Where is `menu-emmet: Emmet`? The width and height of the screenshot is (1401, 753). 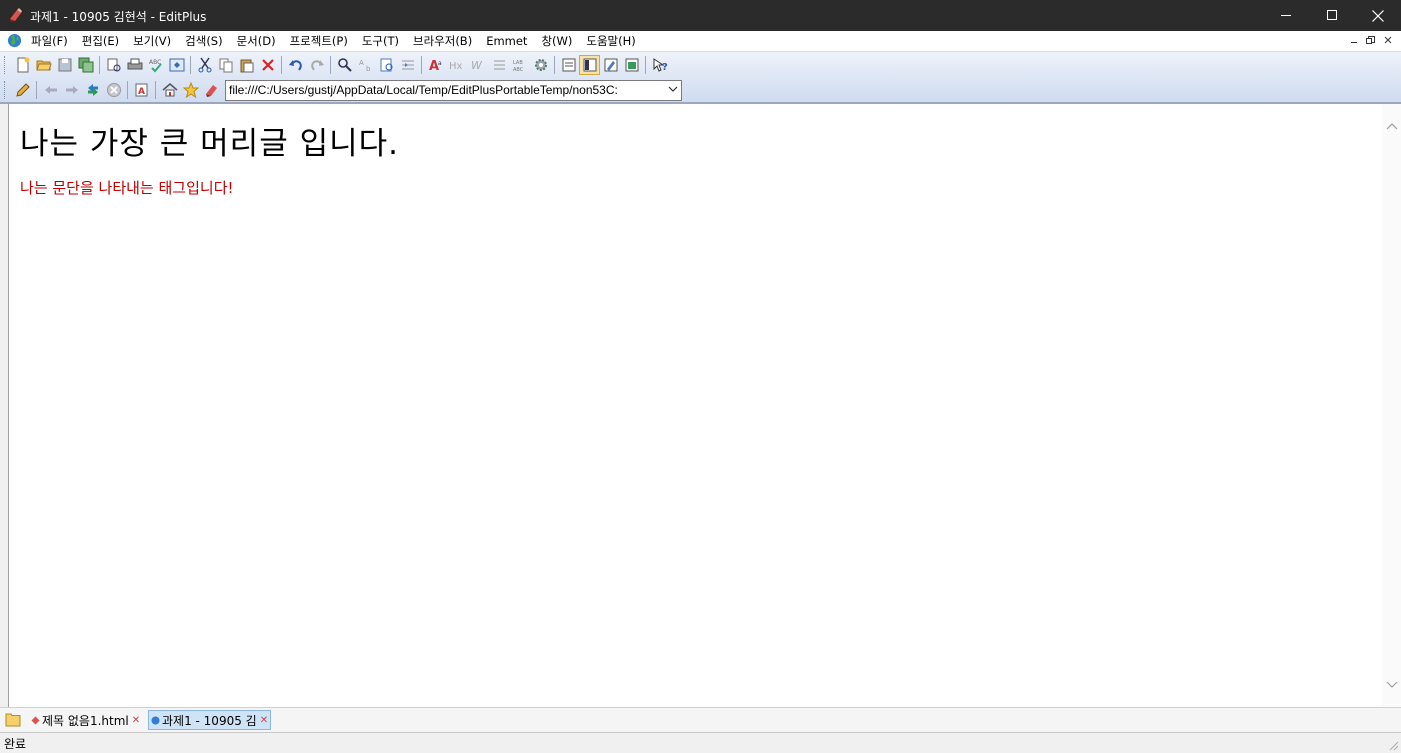
menu-emmet: Emmet is located at coordinates (506, 41).